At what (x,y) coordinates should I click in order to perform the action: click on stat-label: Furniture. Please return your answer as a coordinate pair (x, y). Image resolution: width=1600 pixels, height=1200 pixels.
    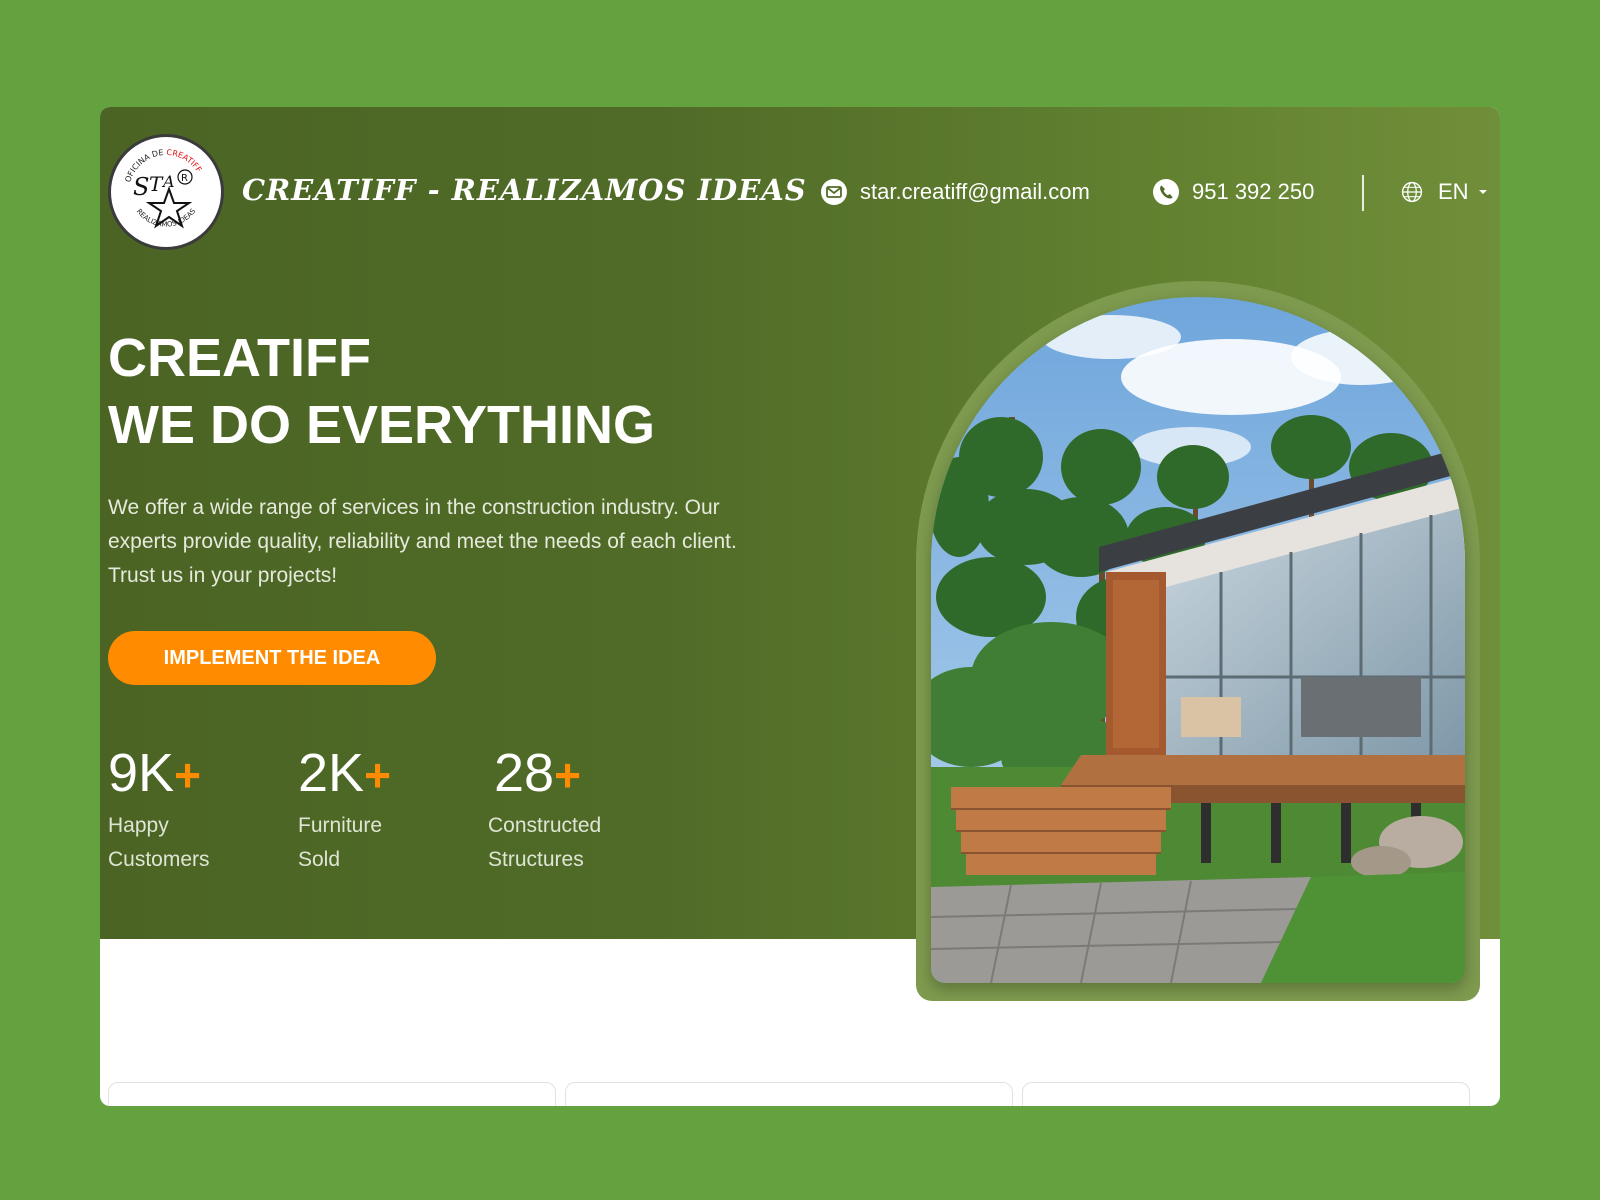
    Looking at the image, I should click on (340, 825).